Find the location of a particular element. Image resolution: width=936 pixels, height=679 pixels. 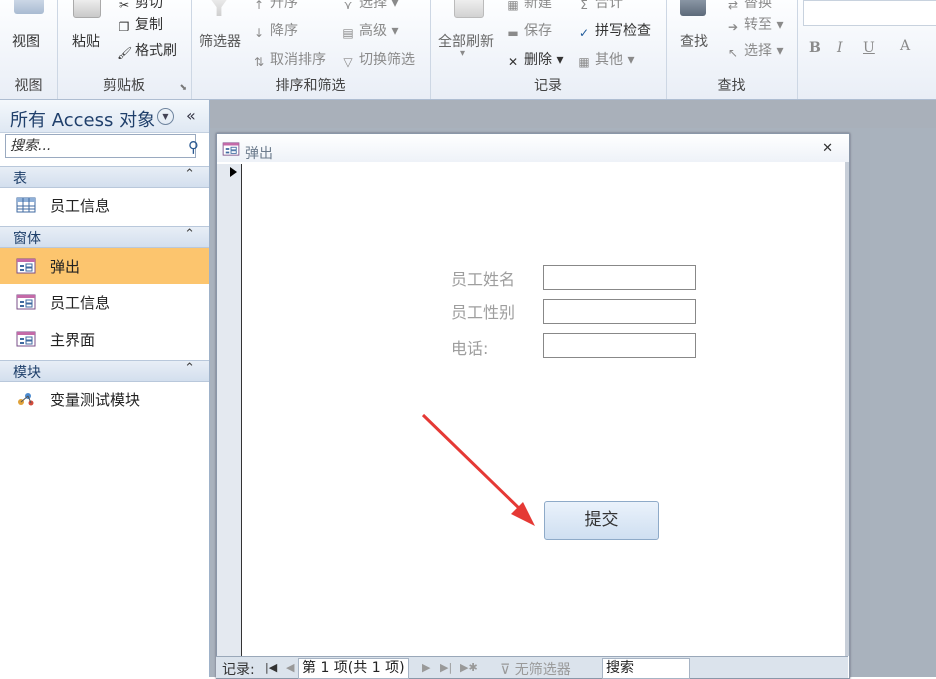

record-navigation-bar: 记录: |◀ ◀ 第 1 项(共 1 项) ▶ ▶| ▶✱ ⊽ 无筛选器 搜索 is located at coordinates (532, 667).